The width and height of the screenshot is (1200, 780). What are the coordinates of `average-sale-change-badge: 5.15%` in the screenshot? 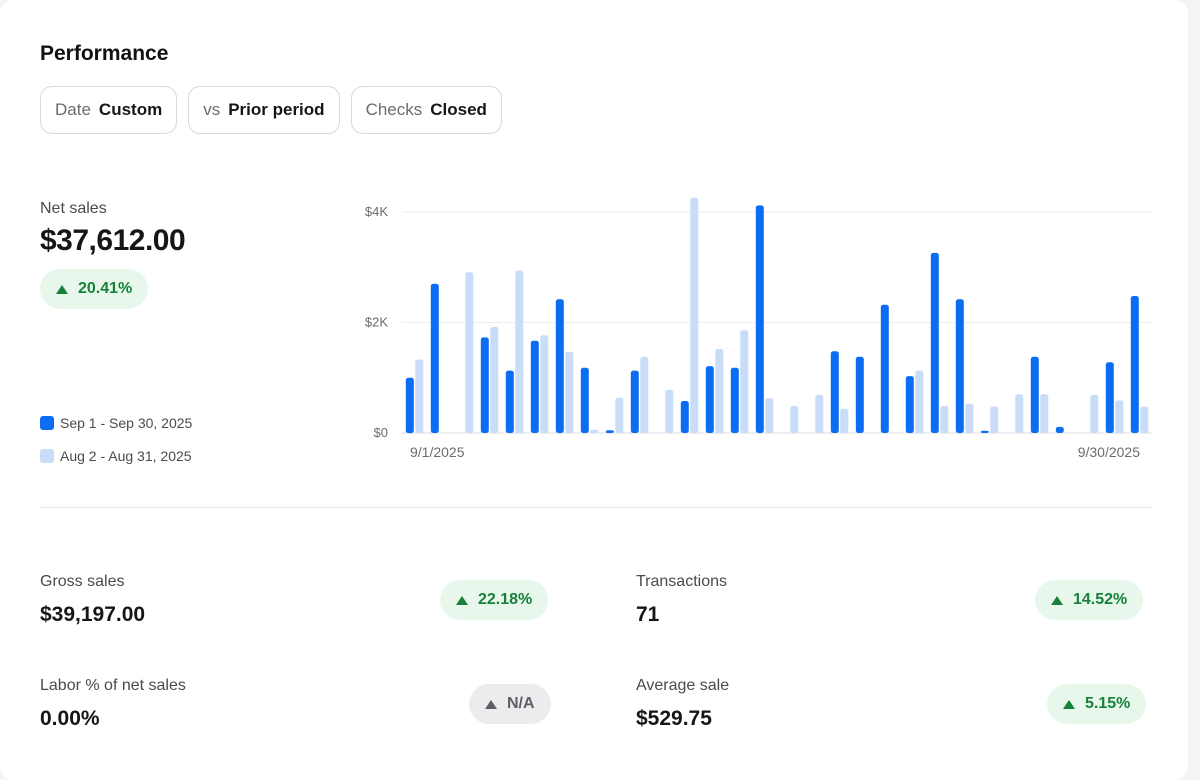 It's located at (1097, 704).